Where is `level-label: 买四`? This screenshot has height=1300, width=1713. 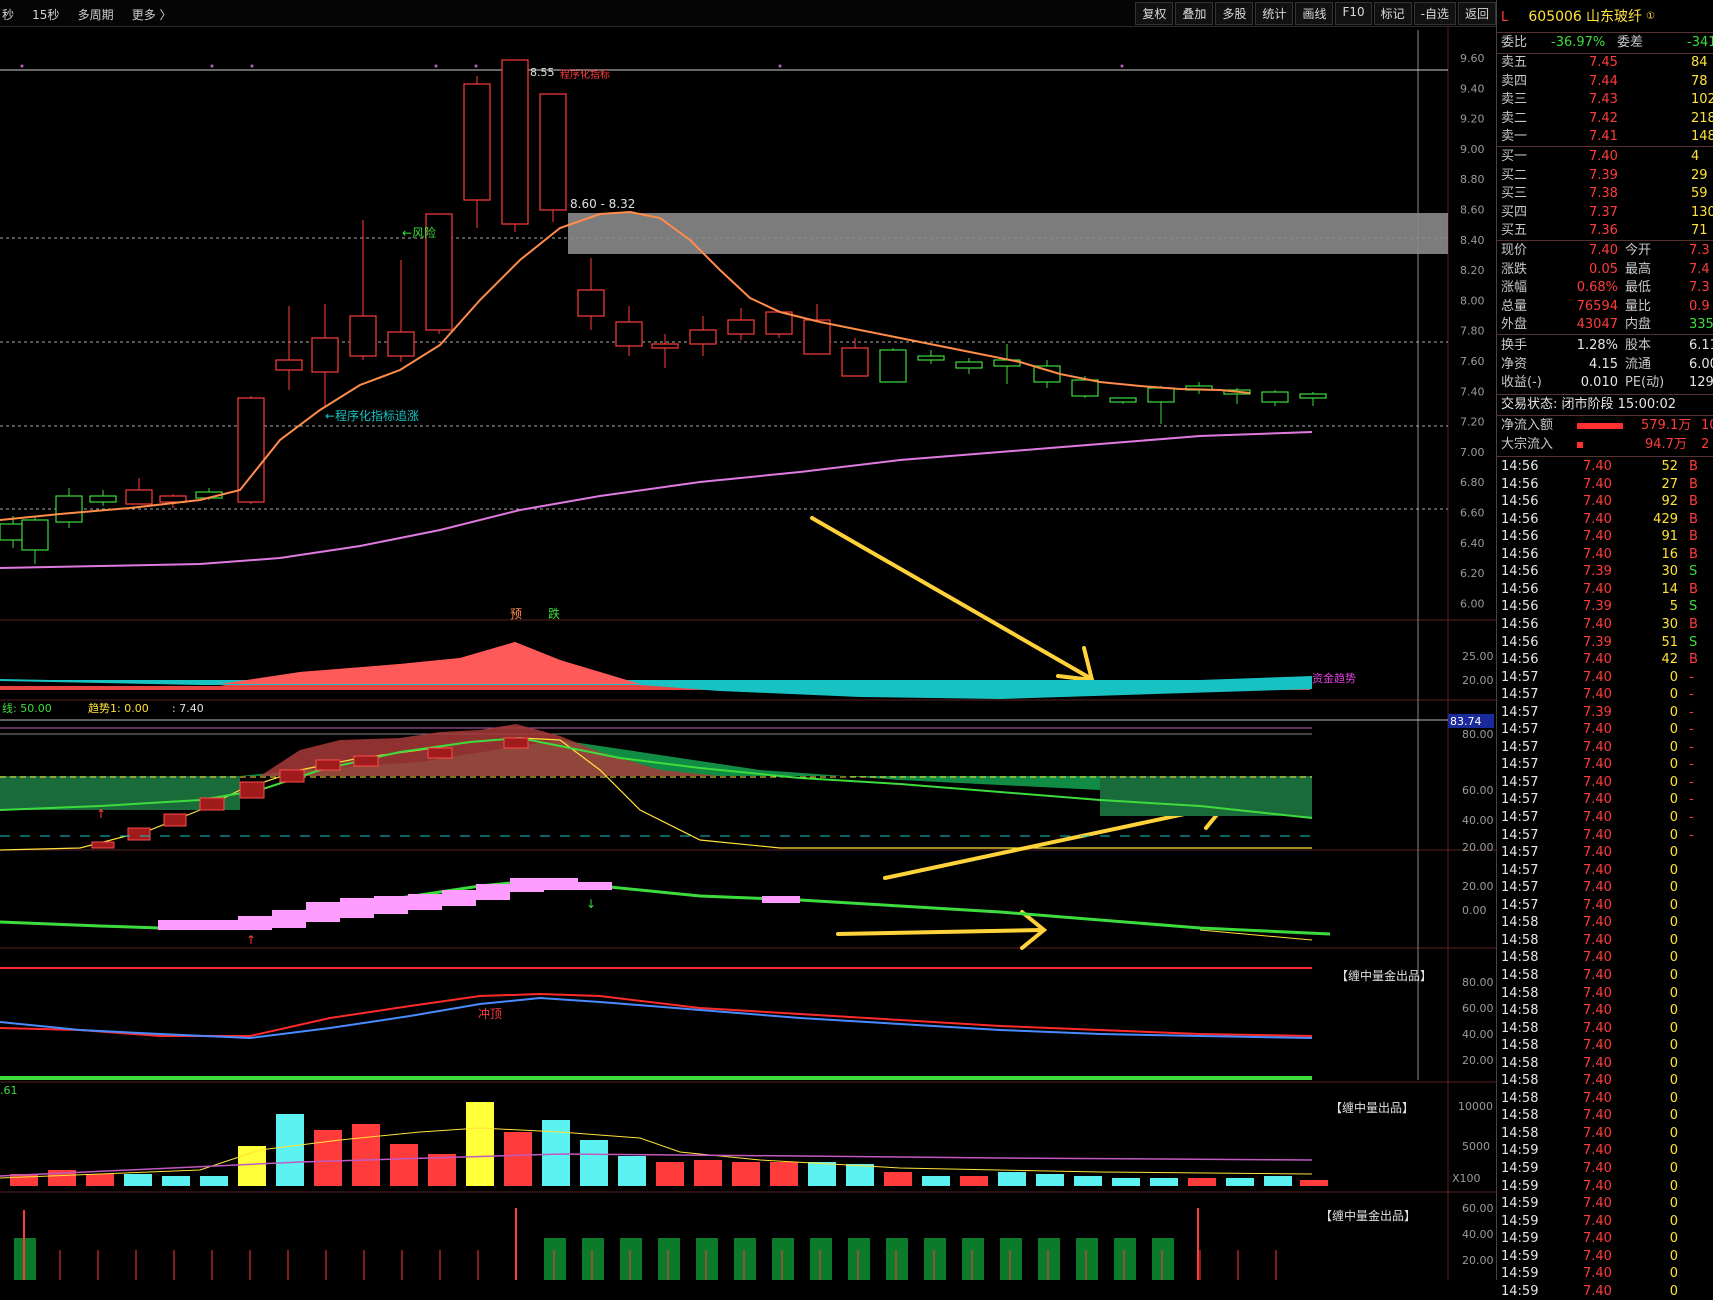
level-label: 买四 is located at coordinates (1514, 212).